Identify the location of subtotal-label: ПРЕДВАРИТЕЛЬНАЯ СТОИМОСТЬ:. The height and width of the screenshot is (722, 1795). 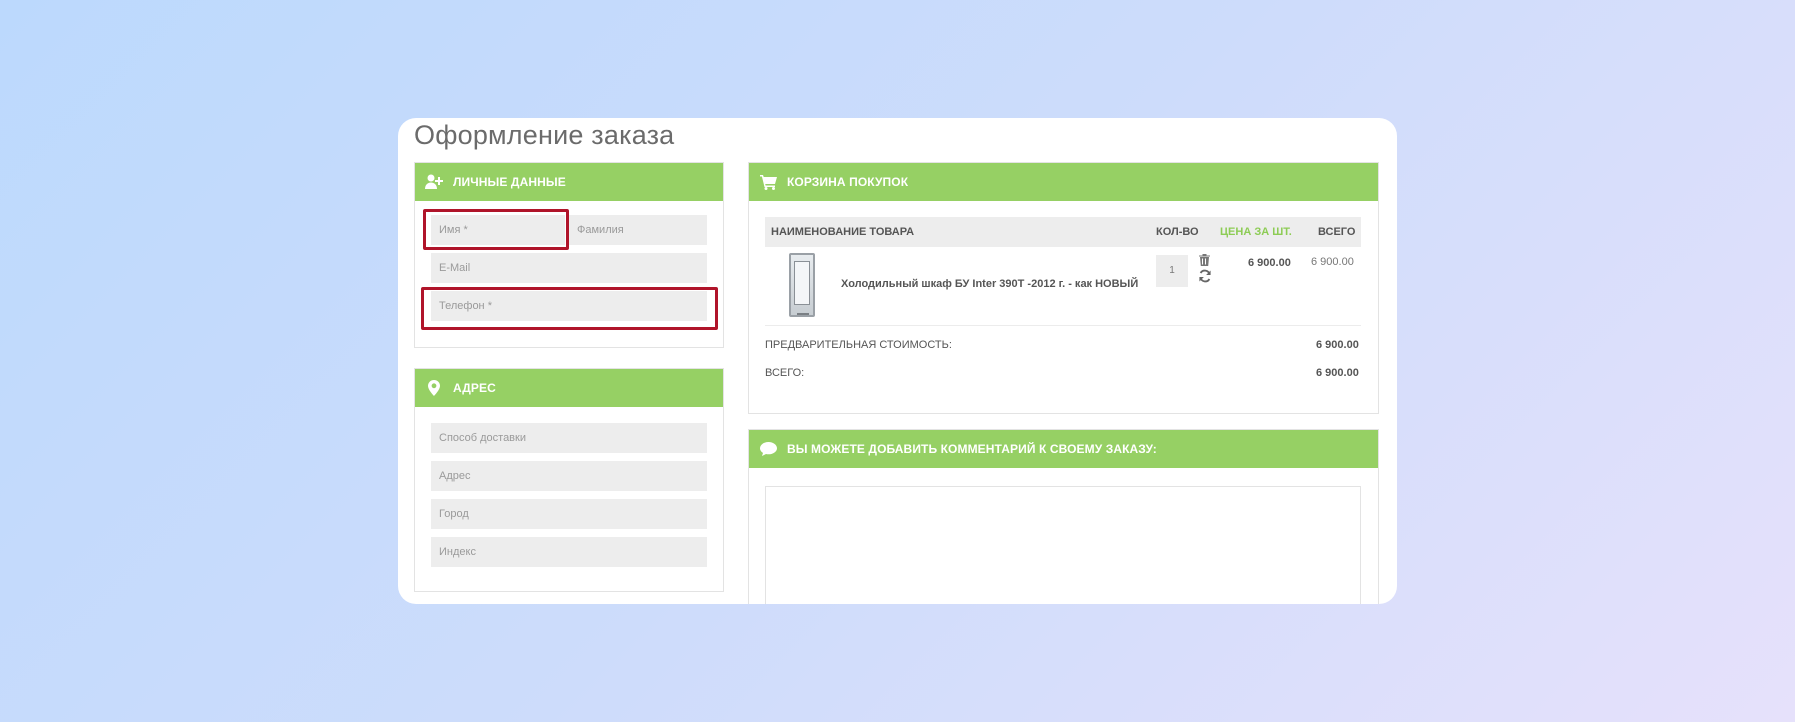
(858, 345).